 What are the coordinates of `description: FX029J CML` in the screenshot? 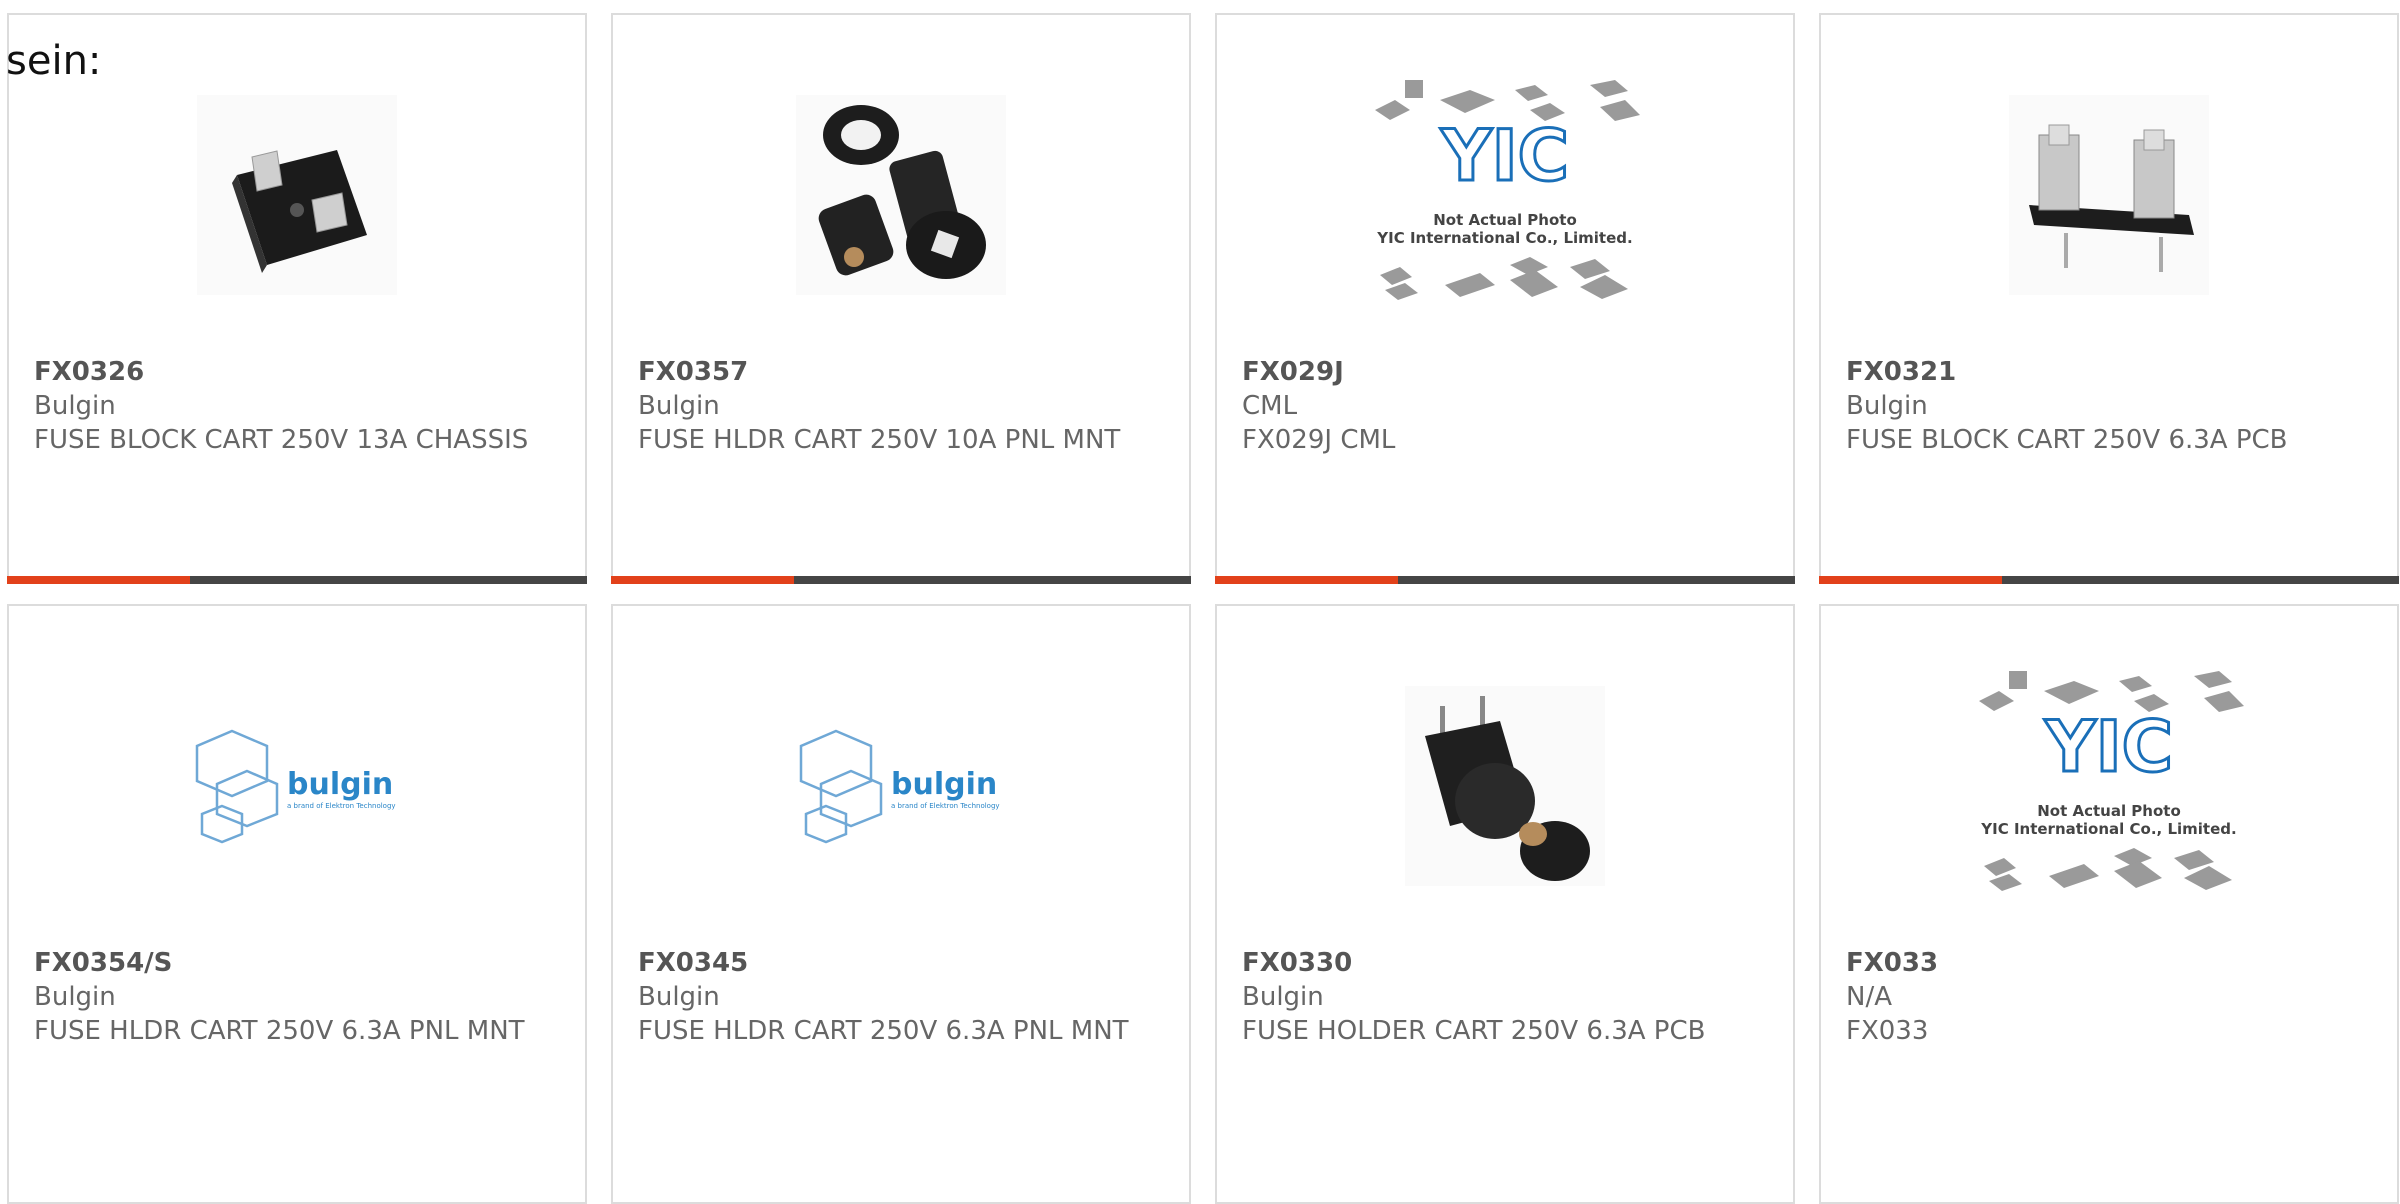 It's located at (1319, 440).